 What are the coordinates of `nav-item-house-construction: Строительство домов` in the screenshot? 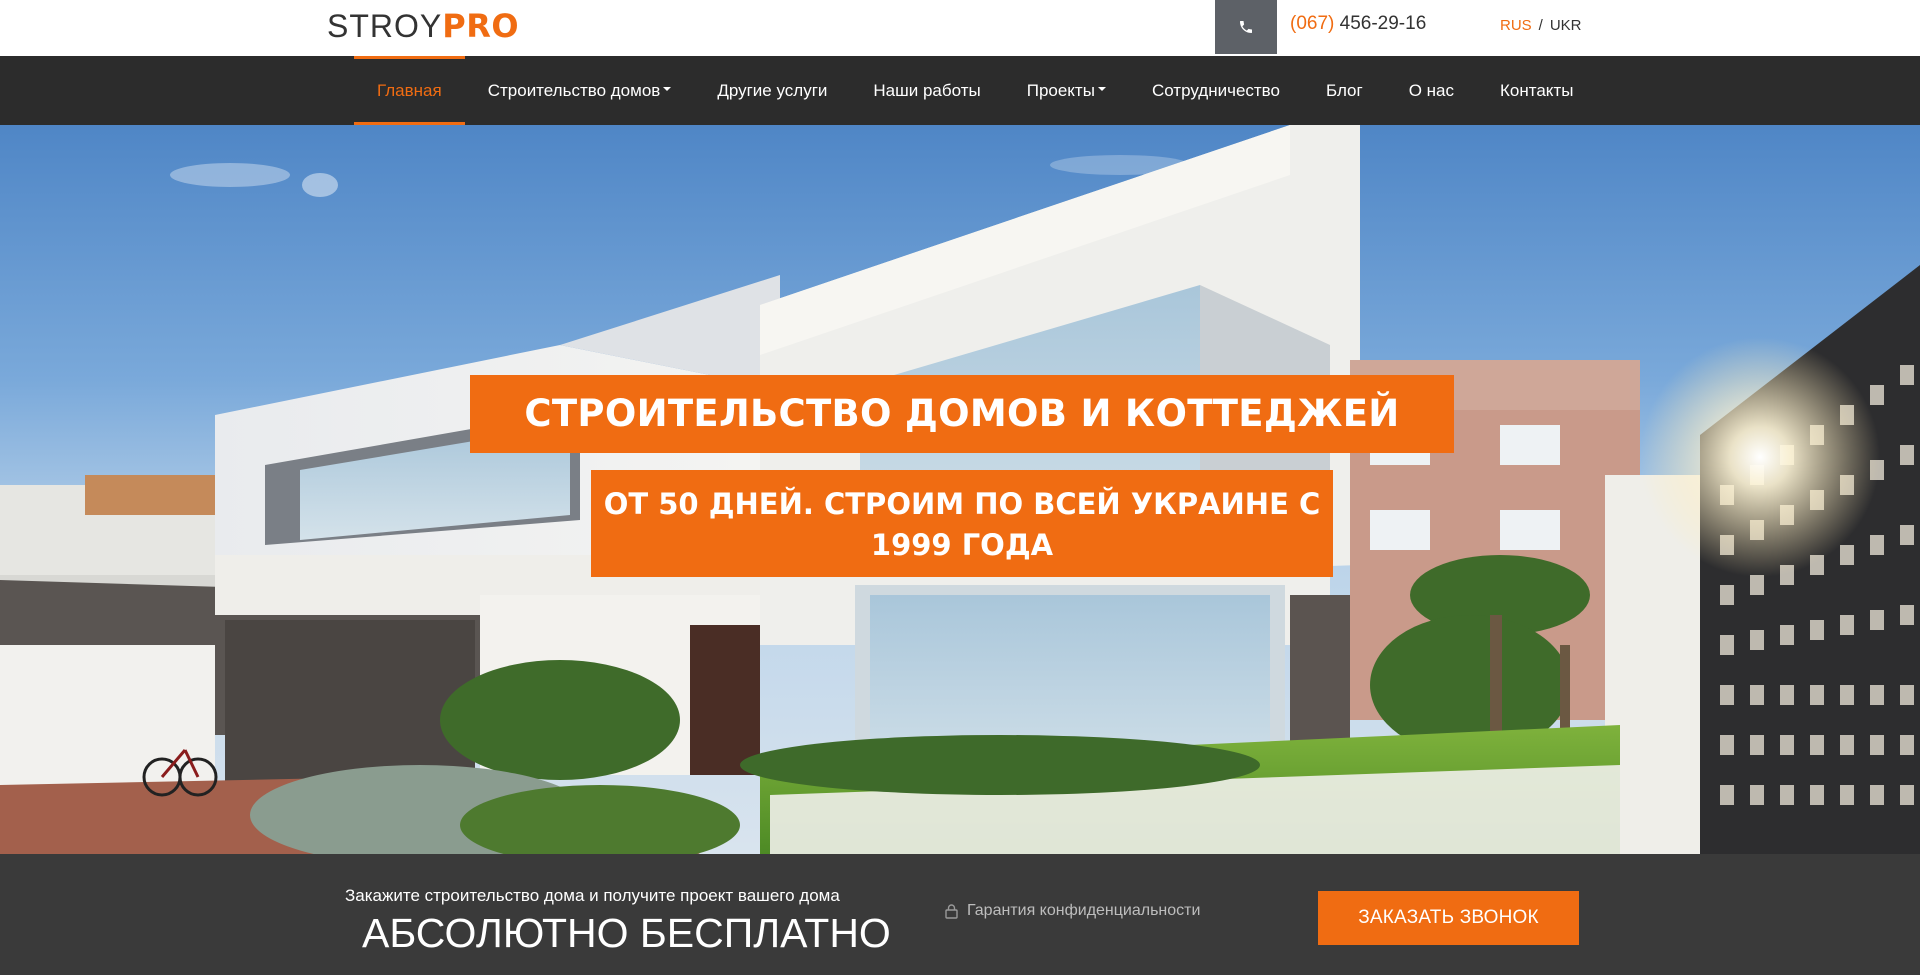 It's located at (580, 90).